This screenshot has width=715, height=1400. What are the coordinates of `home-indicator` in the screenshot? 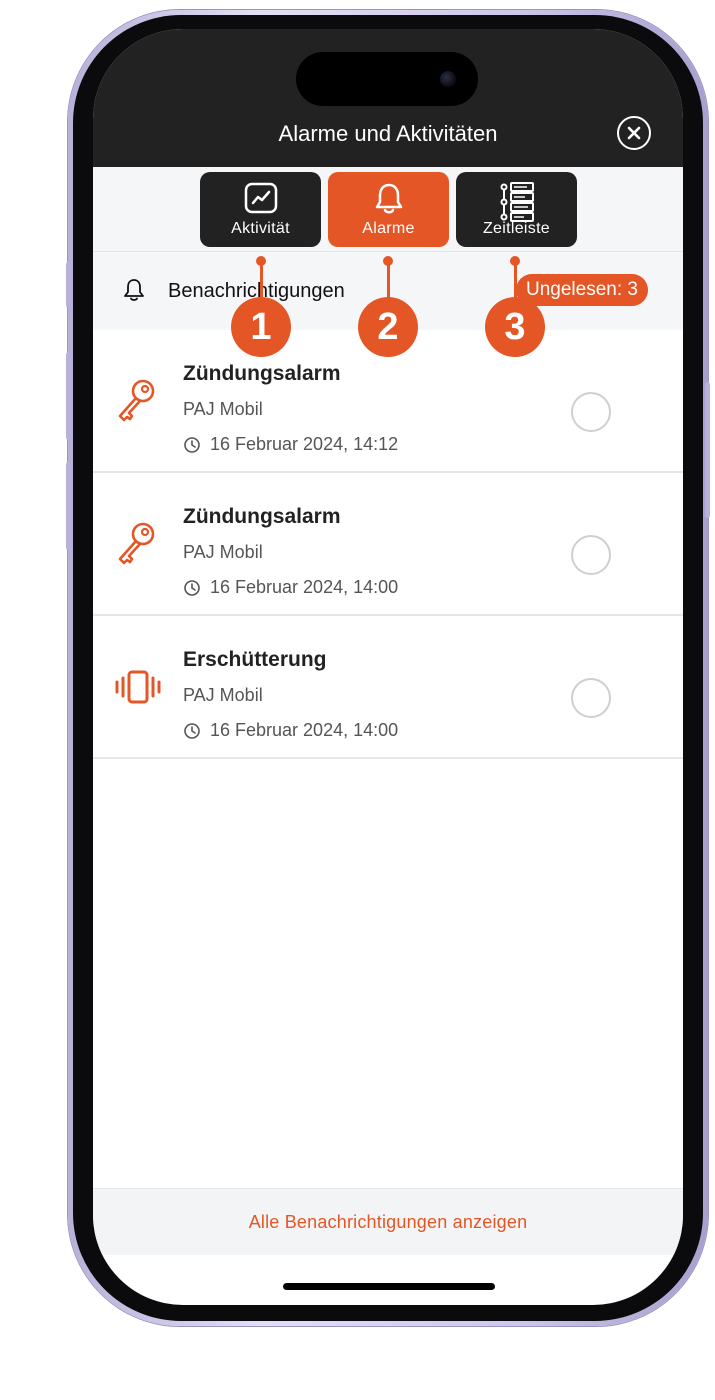 It's located at (389, 1286).